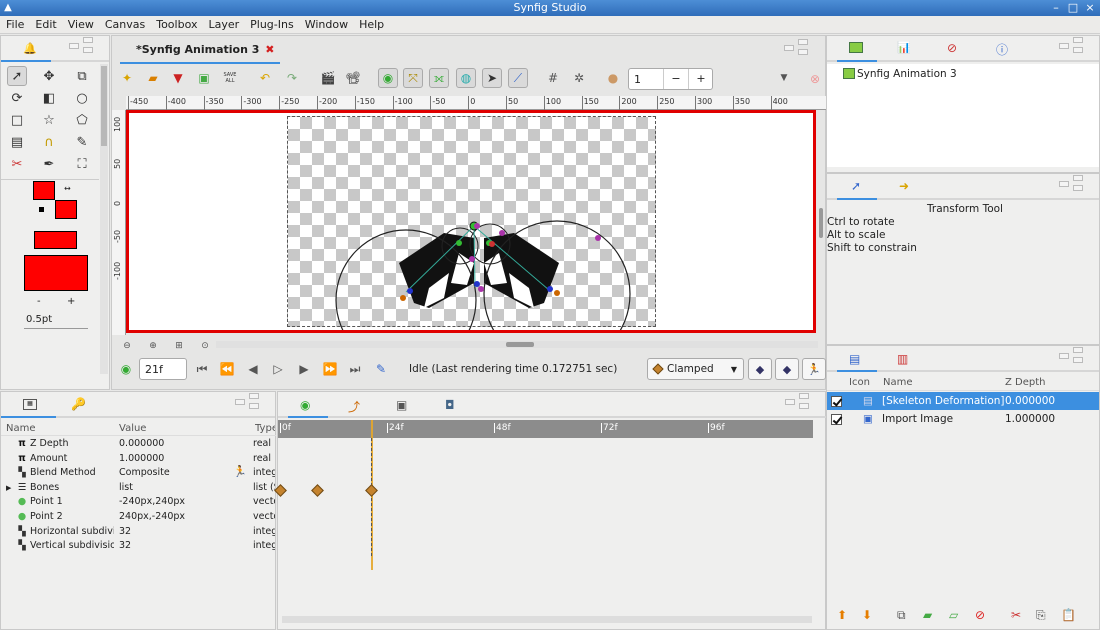 The height and width of the screenshot is (630, 1100). I want to click on param-value: 1.000000, so click(174, 459).